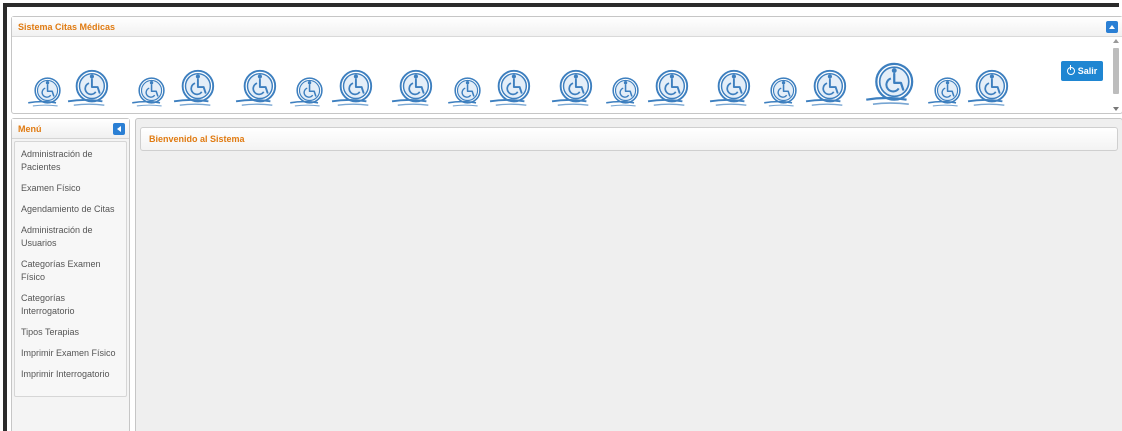  I want to click on exit-button-label: Salir, so click(1087, 71).